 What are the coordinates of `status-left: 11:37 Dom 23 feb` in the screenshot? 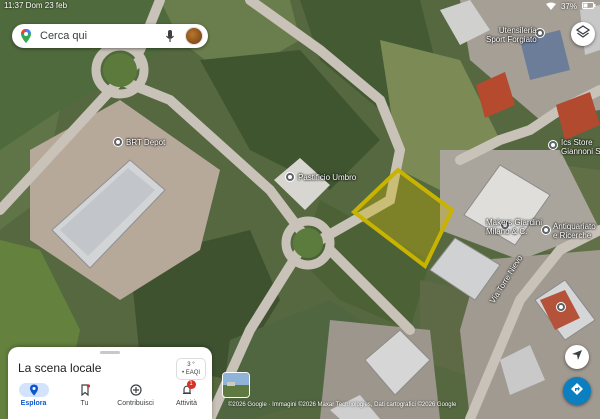 It's located at (35, 6).